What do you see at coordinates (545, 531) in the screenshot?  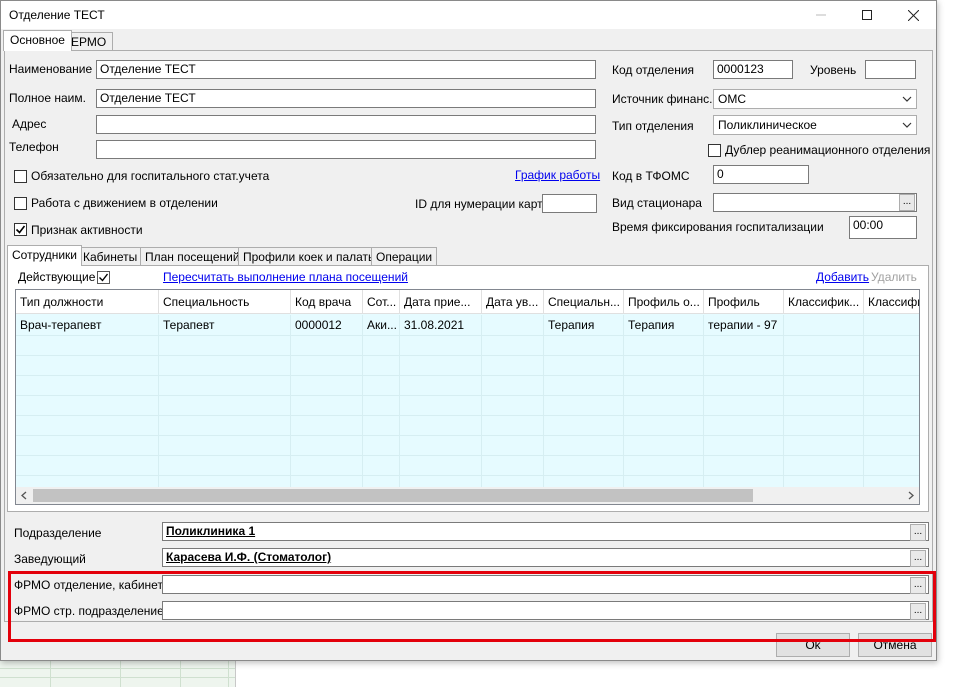 I see `subdivision-input: Поликлиника 1` at bounding box center [545, 531].